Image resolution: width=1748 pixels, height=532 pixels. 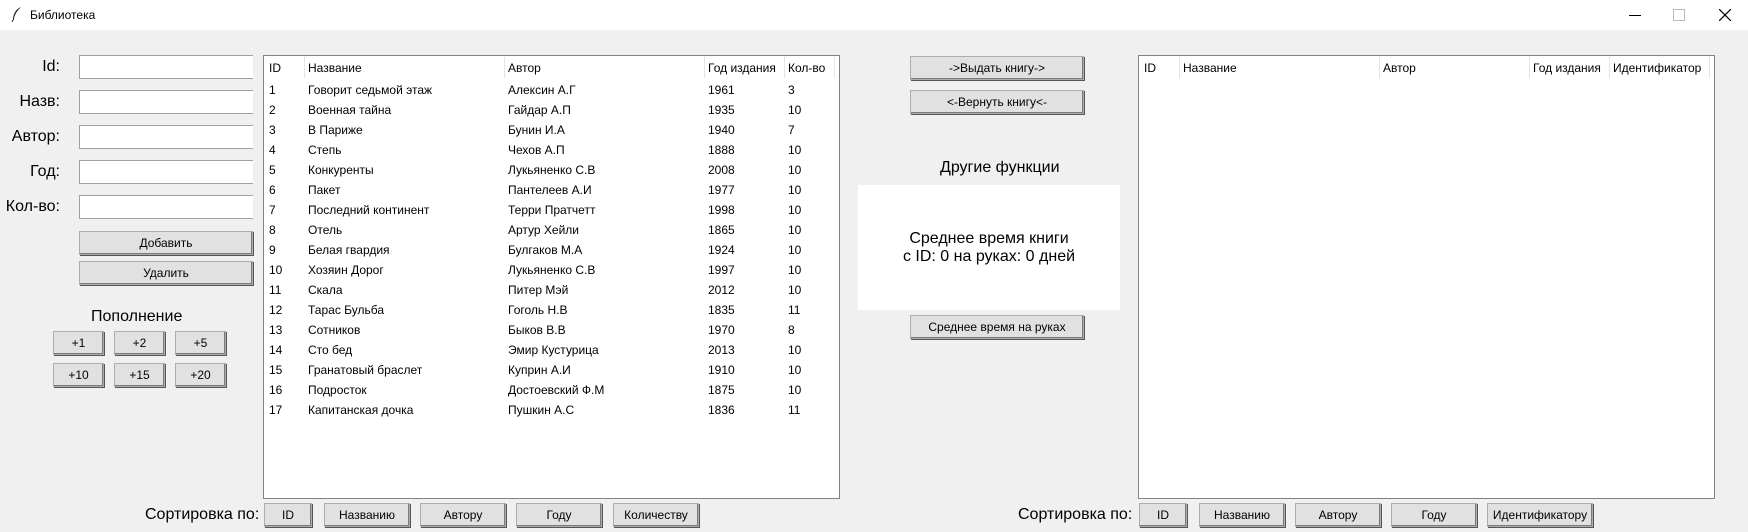 I want to click on cell-title: Сто бед, so click(x=330, y=350).